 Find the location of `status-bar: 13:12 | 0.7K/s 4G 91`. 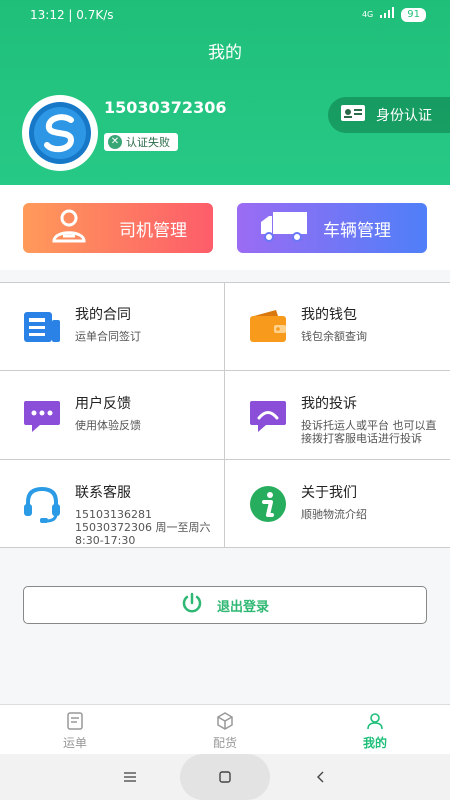

status-bar: 13:12 | 0.7K/s 4G 91 is located at coordinates (225, 15).